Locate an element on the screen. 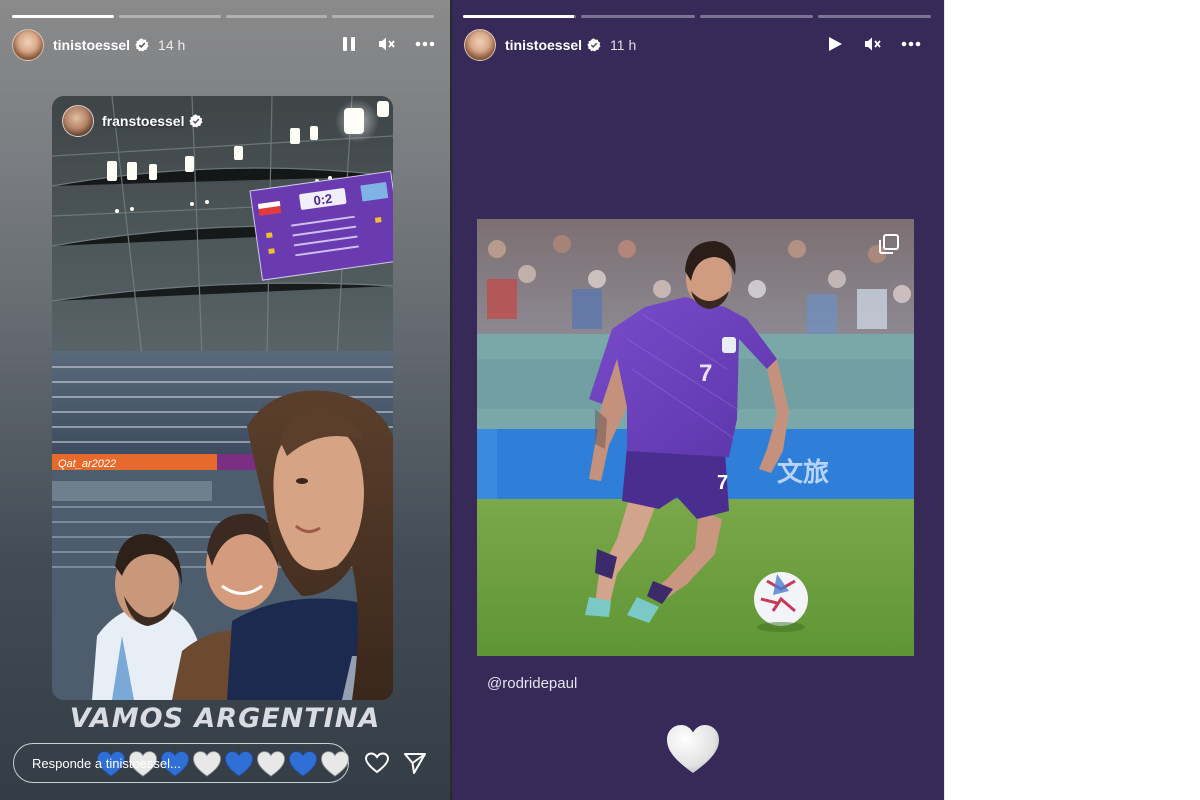  story-caption: VAMOS ARGENTINA is located at coordinates (225, 718).